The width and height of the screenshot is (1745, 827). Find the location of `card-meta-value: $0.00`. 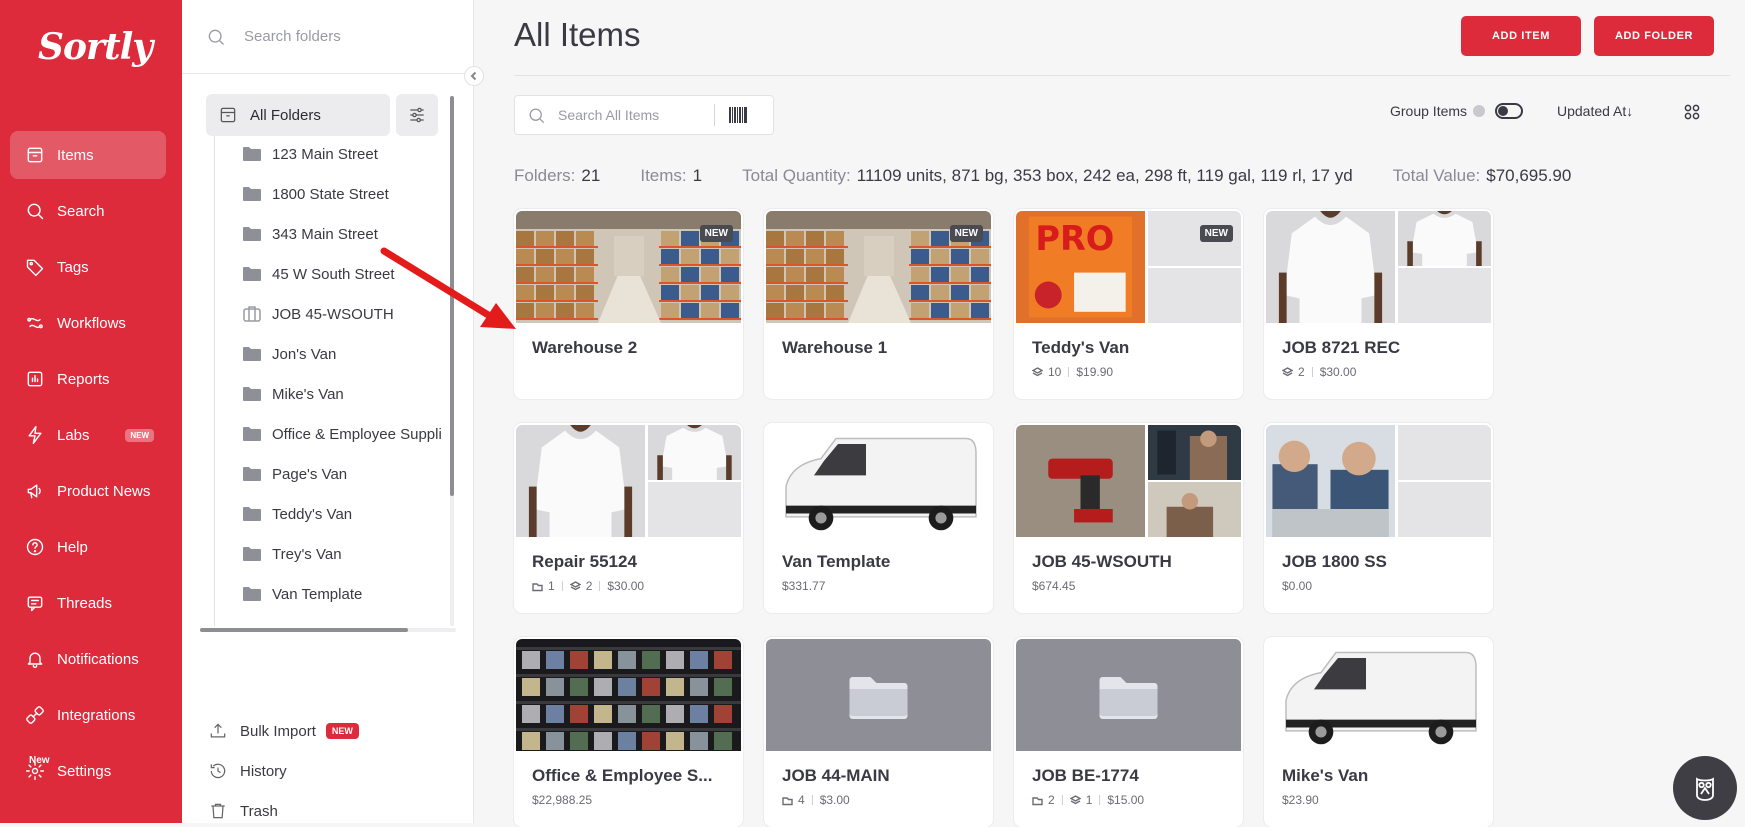

card-meta-value: $0.00 is located at coordinates (1297, 586).